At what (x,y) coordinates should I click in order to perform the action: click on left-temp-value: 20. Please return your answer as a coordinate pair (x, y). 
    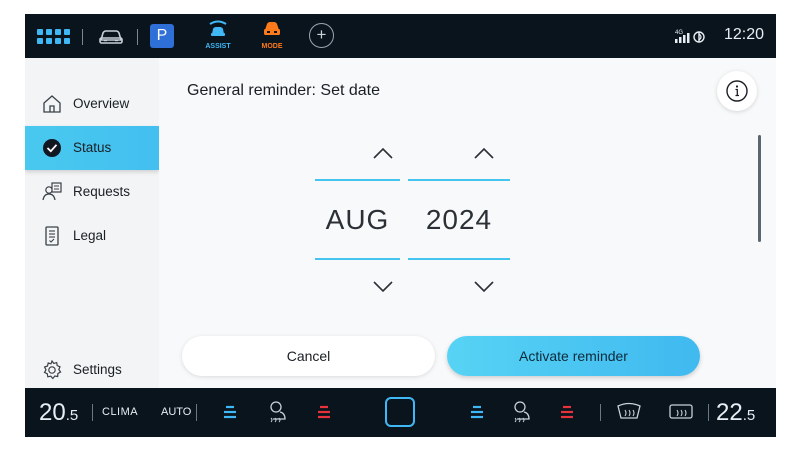
    Looking at the image, I should click on (52, 412).